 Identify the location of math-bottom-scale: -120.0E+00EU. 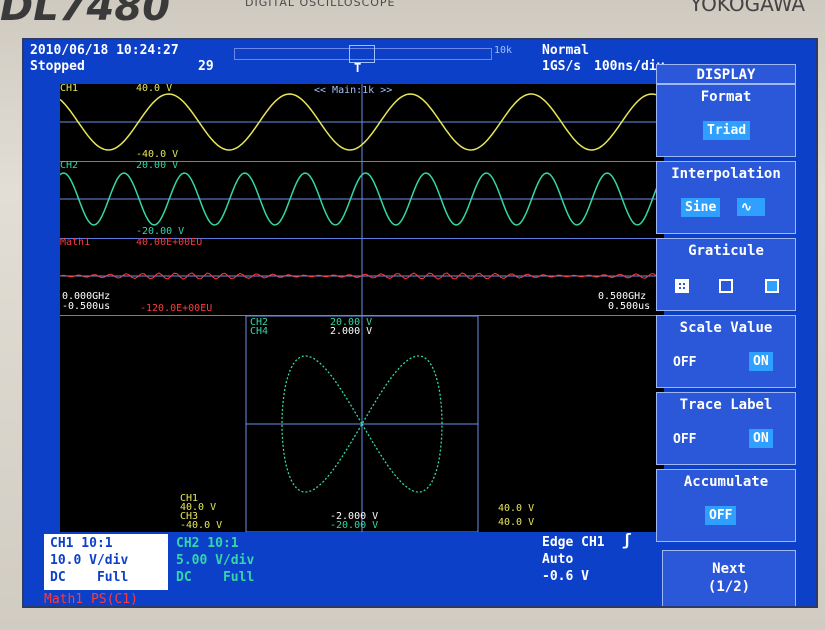
(176, 308).